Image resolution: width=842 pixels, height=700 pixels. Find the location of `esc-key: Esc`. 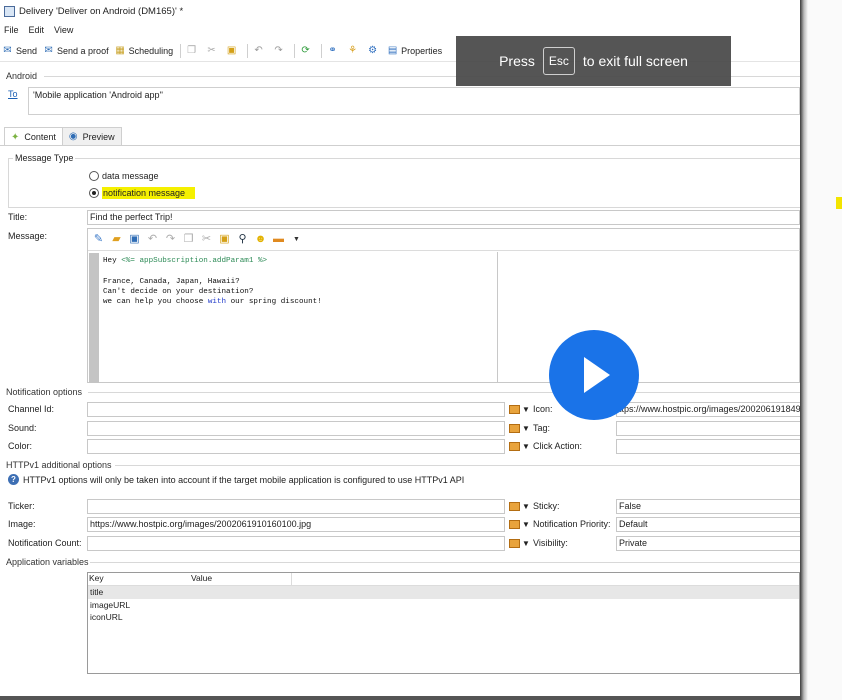

esc-key: Esc is located at coordinates (558, 61).